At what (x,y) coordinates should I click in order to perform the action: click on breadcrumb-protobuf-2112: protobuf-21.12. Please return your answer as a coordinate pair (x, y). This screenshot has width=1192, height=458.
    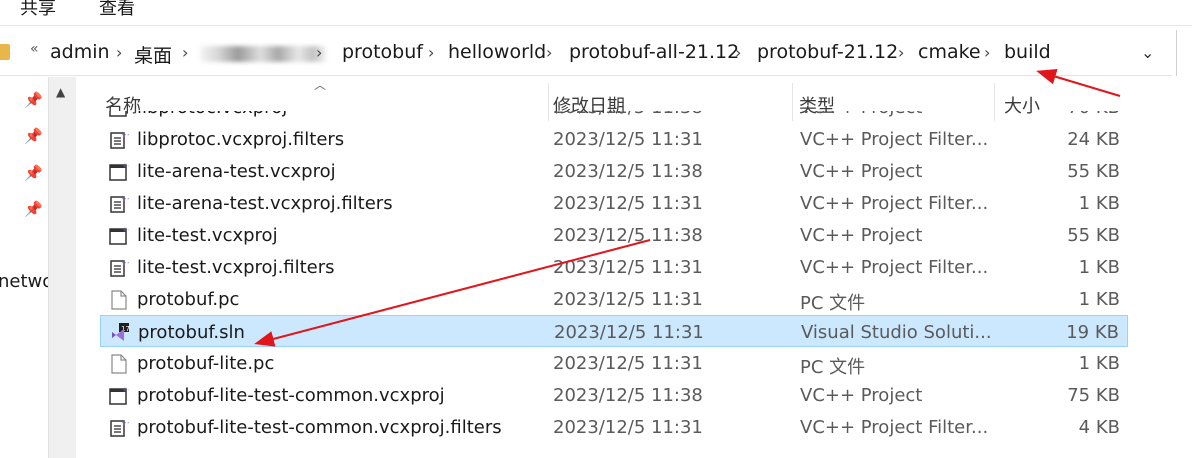
    Looking at the image, I should click on (827, 52).